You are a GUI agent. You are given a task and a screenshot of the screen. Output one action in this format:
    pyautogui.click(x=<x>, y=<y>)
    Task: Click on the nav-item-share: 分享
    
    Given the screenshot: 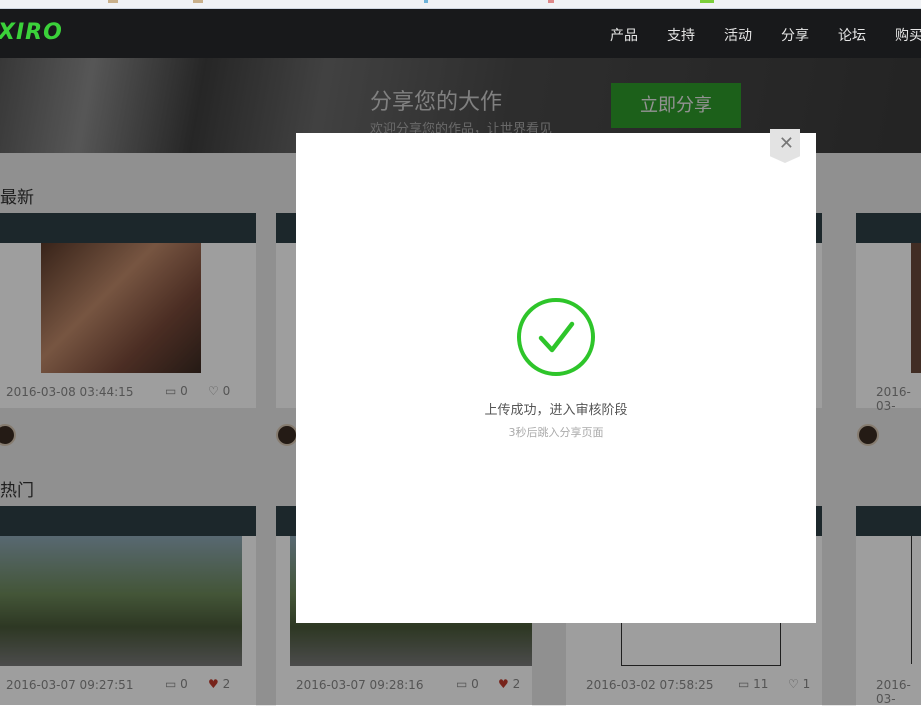 What is the action you would take?
    pyautogui.click(x=795, y=35)
    